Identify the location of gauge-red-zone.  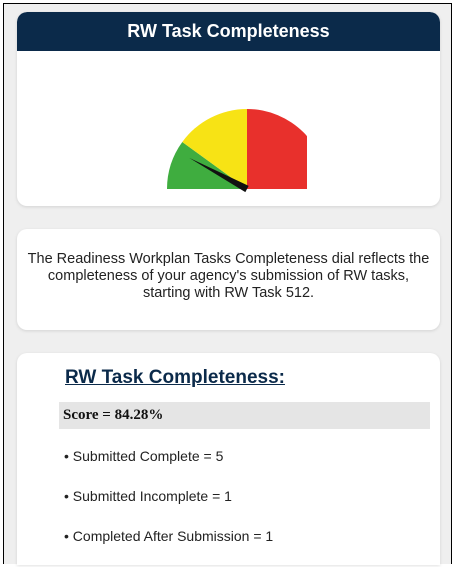
(277, 149).